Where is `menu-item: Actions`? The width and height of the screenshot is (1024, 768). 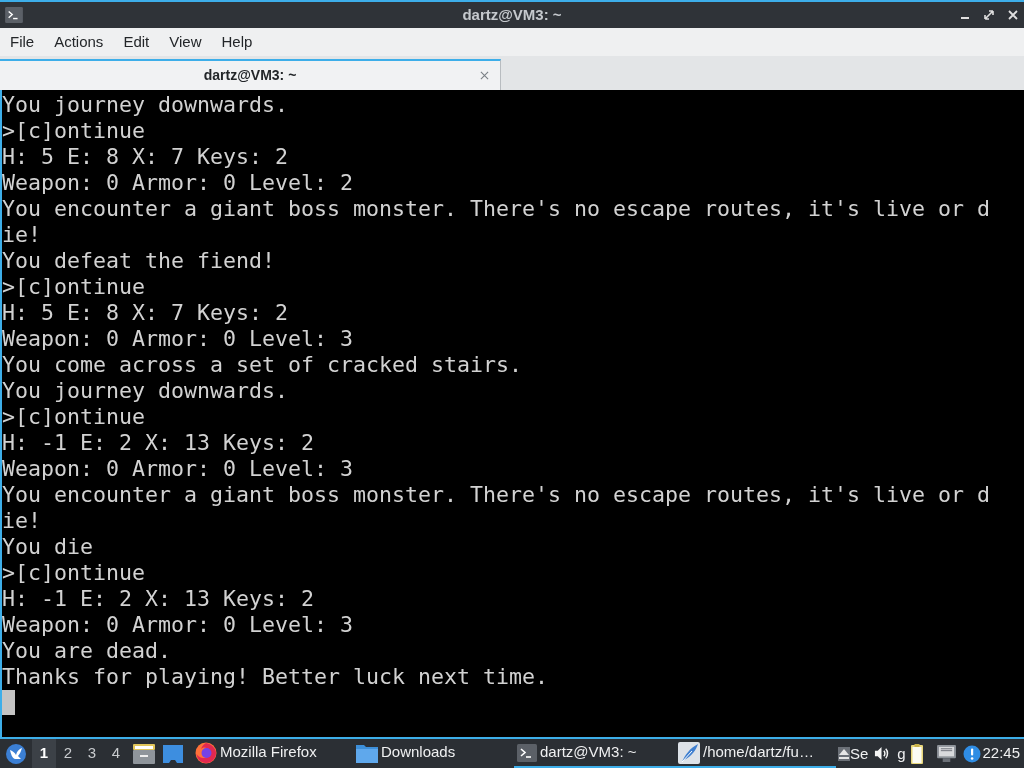 menu-item: Actions is located at coordinates (79, 42).